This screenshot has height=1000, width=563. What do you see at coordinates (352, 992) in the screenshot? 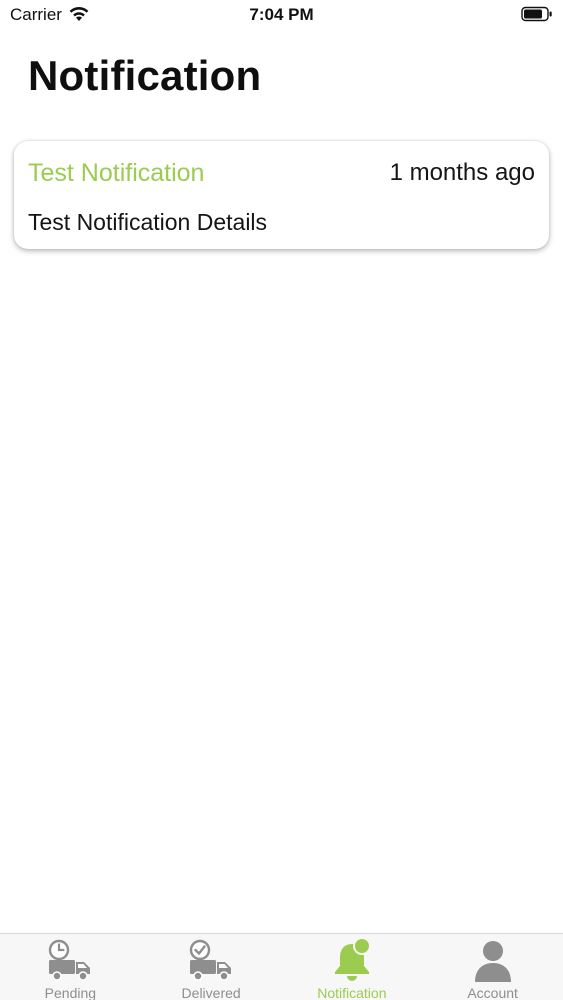
I see `tab-notification-label: Notification` at bounding box center [352, 992].